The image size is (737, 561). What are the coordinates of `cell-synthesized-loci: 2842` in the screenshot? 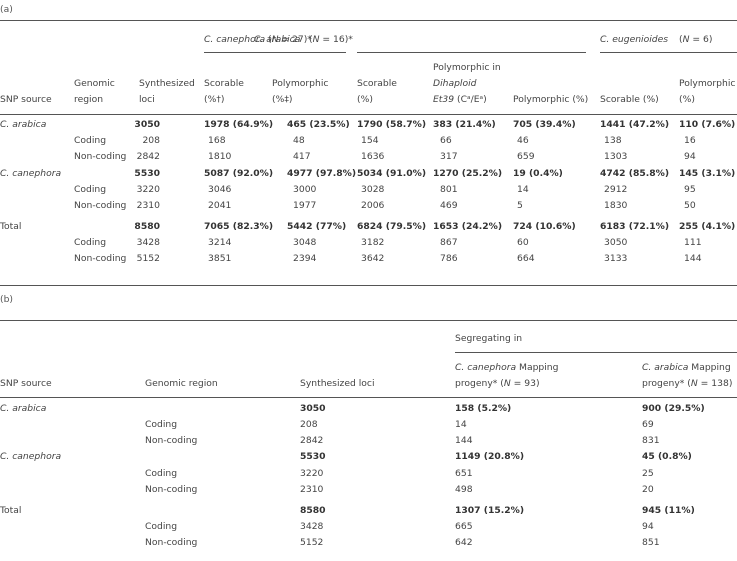 It's located at (148, 156).